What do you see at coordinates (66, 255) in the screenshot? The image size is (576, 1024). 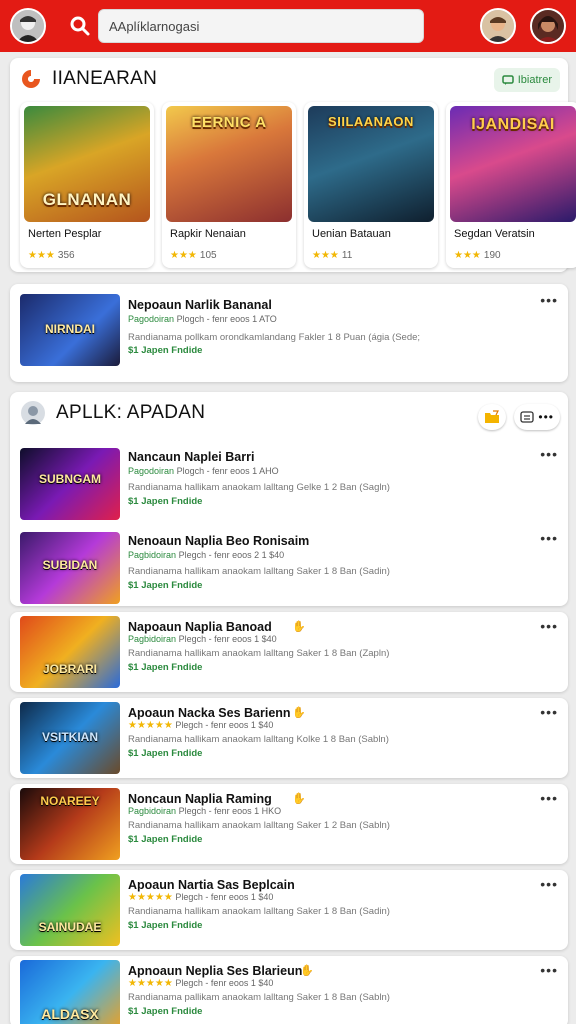 I see `rating-count: 356` at bounding box center [66, 255].